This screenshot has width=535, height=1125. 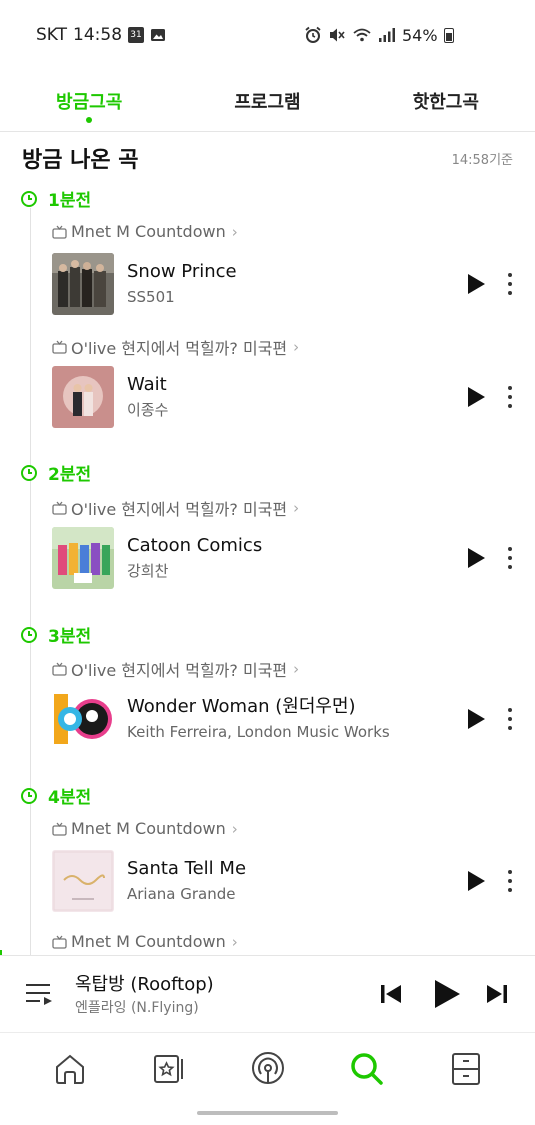 I want to click on playlist-icon, so click(x=40, y=994).